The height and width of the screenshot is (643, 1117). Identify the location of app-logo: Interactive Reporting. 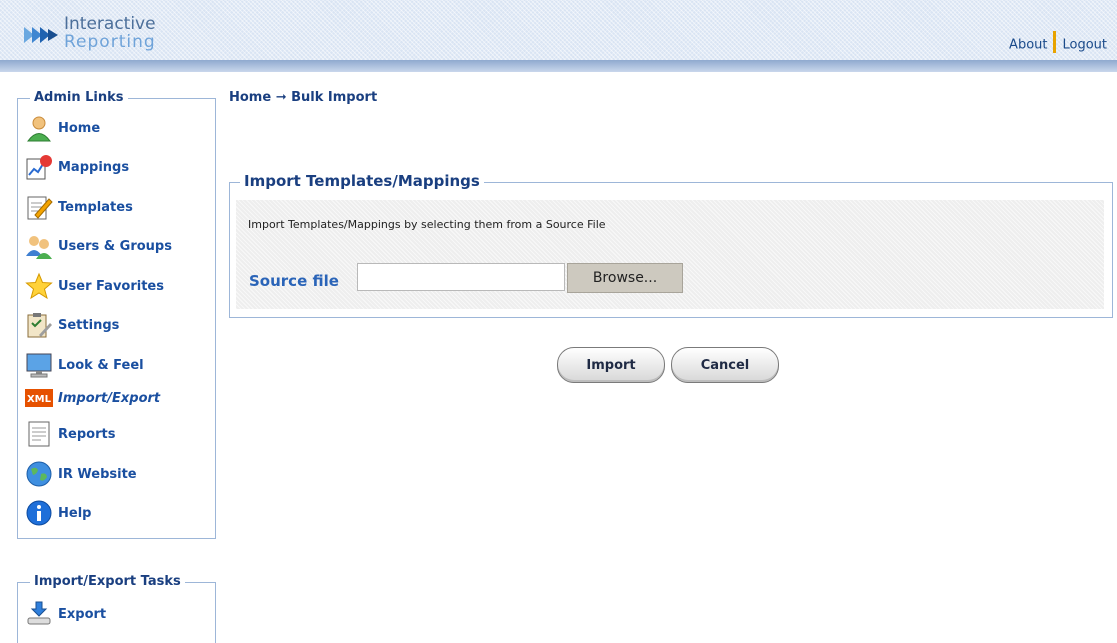
(99, 34).